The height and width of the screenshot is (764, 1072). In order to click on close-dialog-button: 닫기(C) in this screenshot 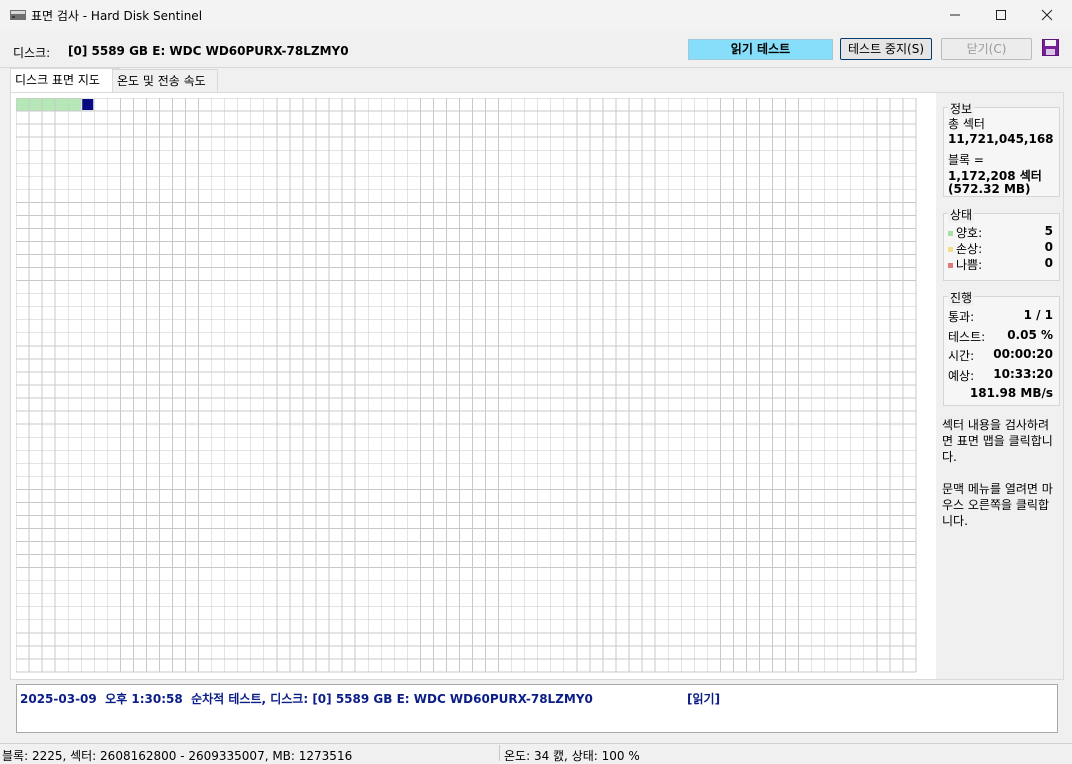, I will do `click(986, 49)`.